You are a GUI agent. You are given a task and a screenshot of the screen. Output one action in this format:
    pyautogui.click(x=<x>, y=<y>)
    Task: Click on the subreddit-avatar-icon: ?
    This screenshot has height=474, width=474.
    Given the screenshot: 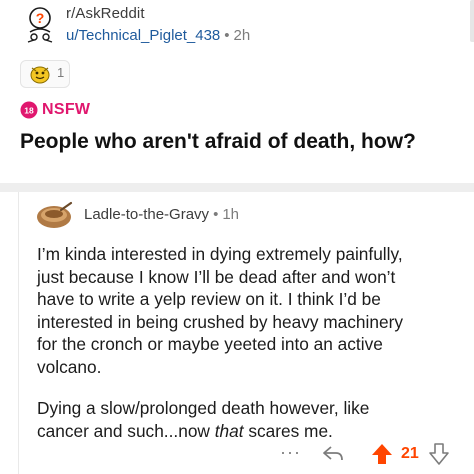 What is the action you would take?
    pyautogui.click(x=40, y=26)
    